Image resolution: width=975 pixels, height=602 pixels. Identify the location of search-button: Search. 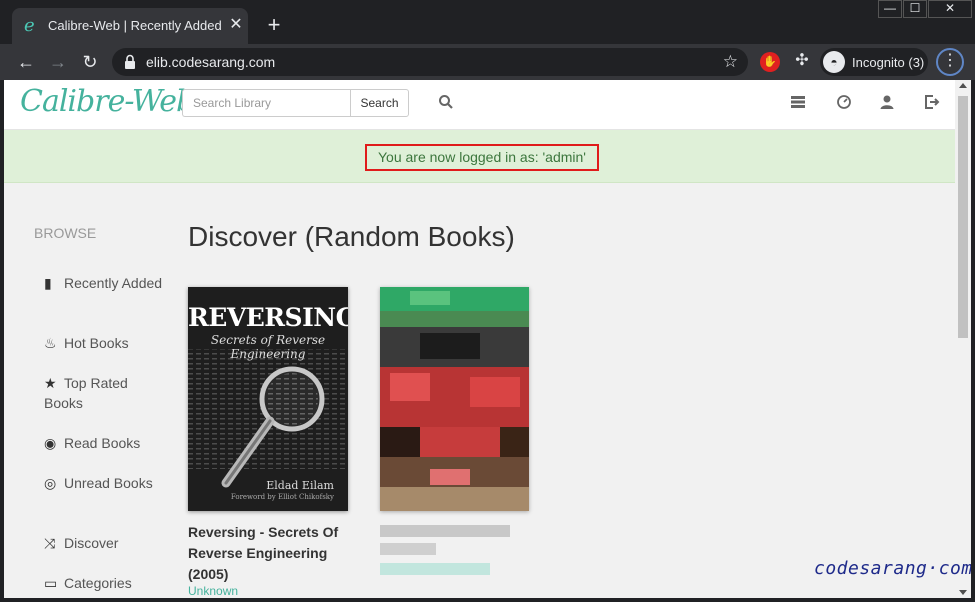
(379, 103).